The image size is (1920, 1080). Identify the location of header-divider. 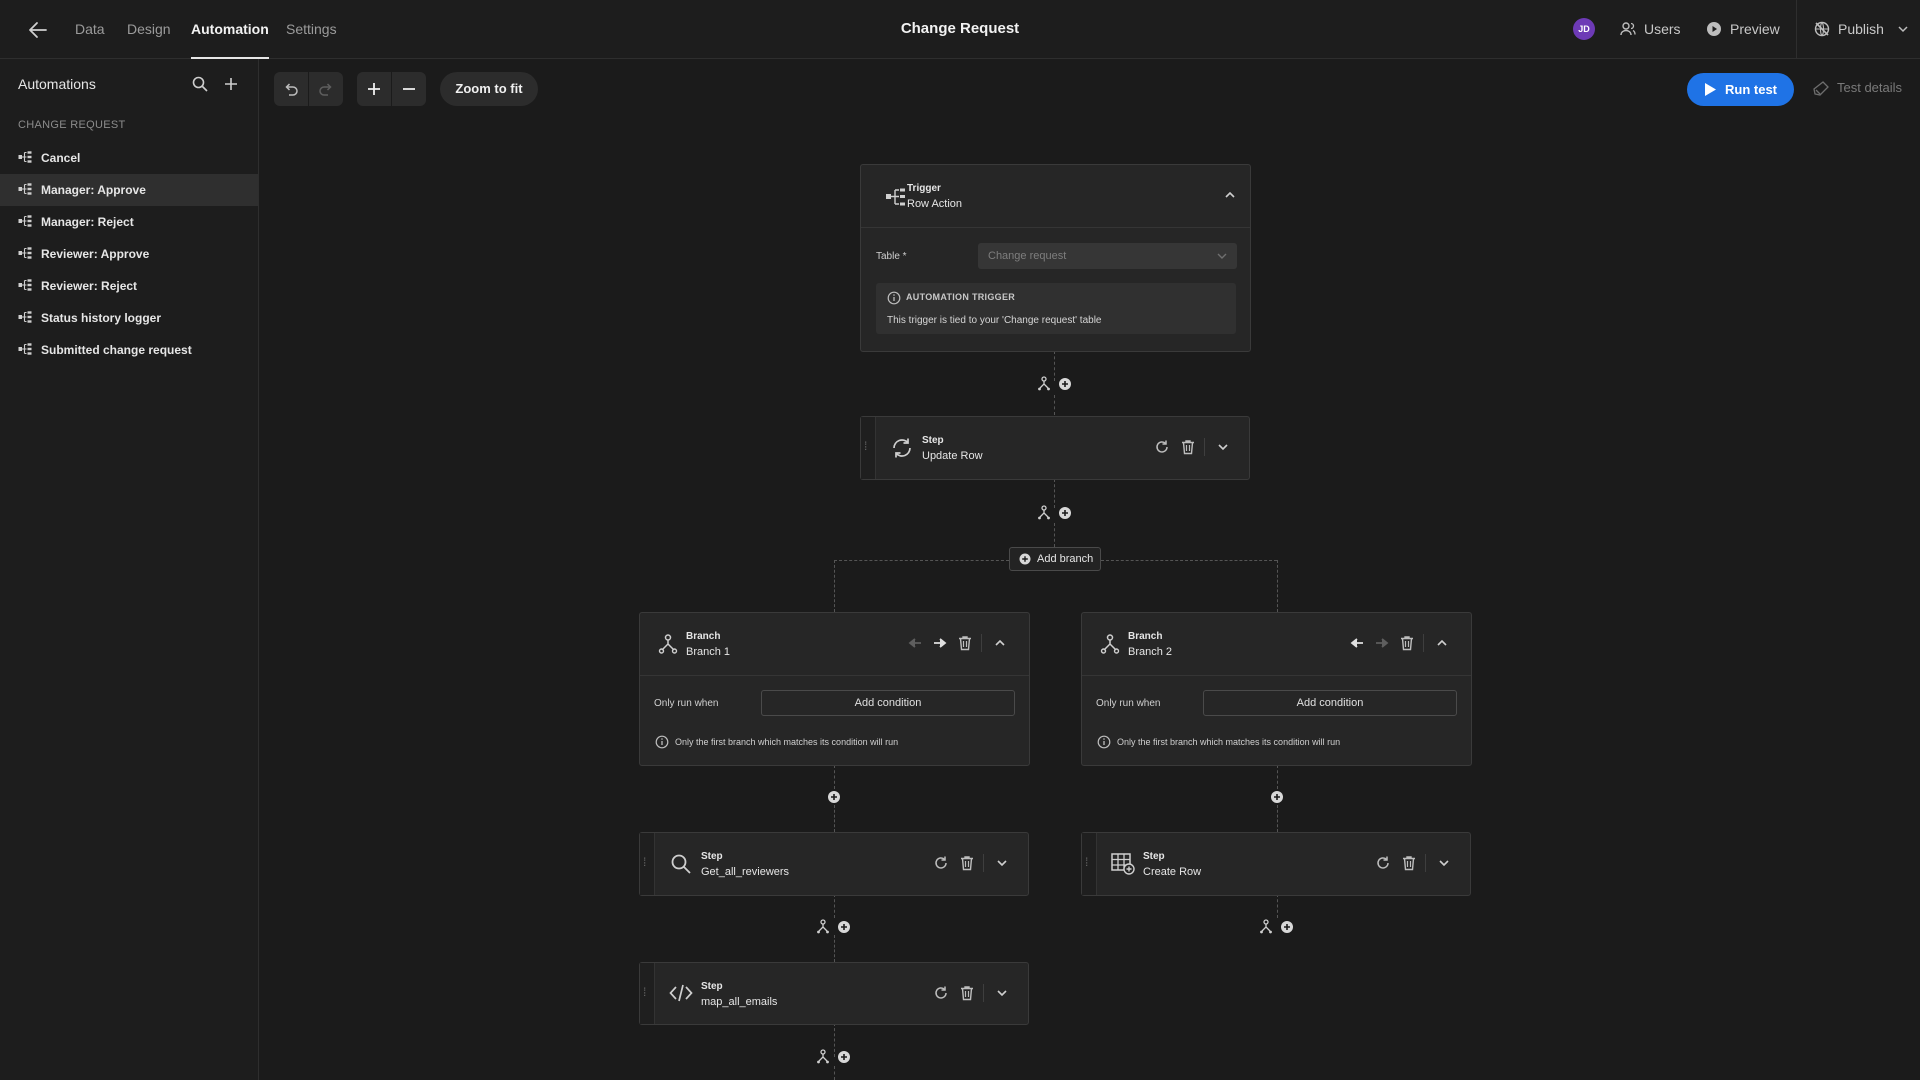
(981, 643).